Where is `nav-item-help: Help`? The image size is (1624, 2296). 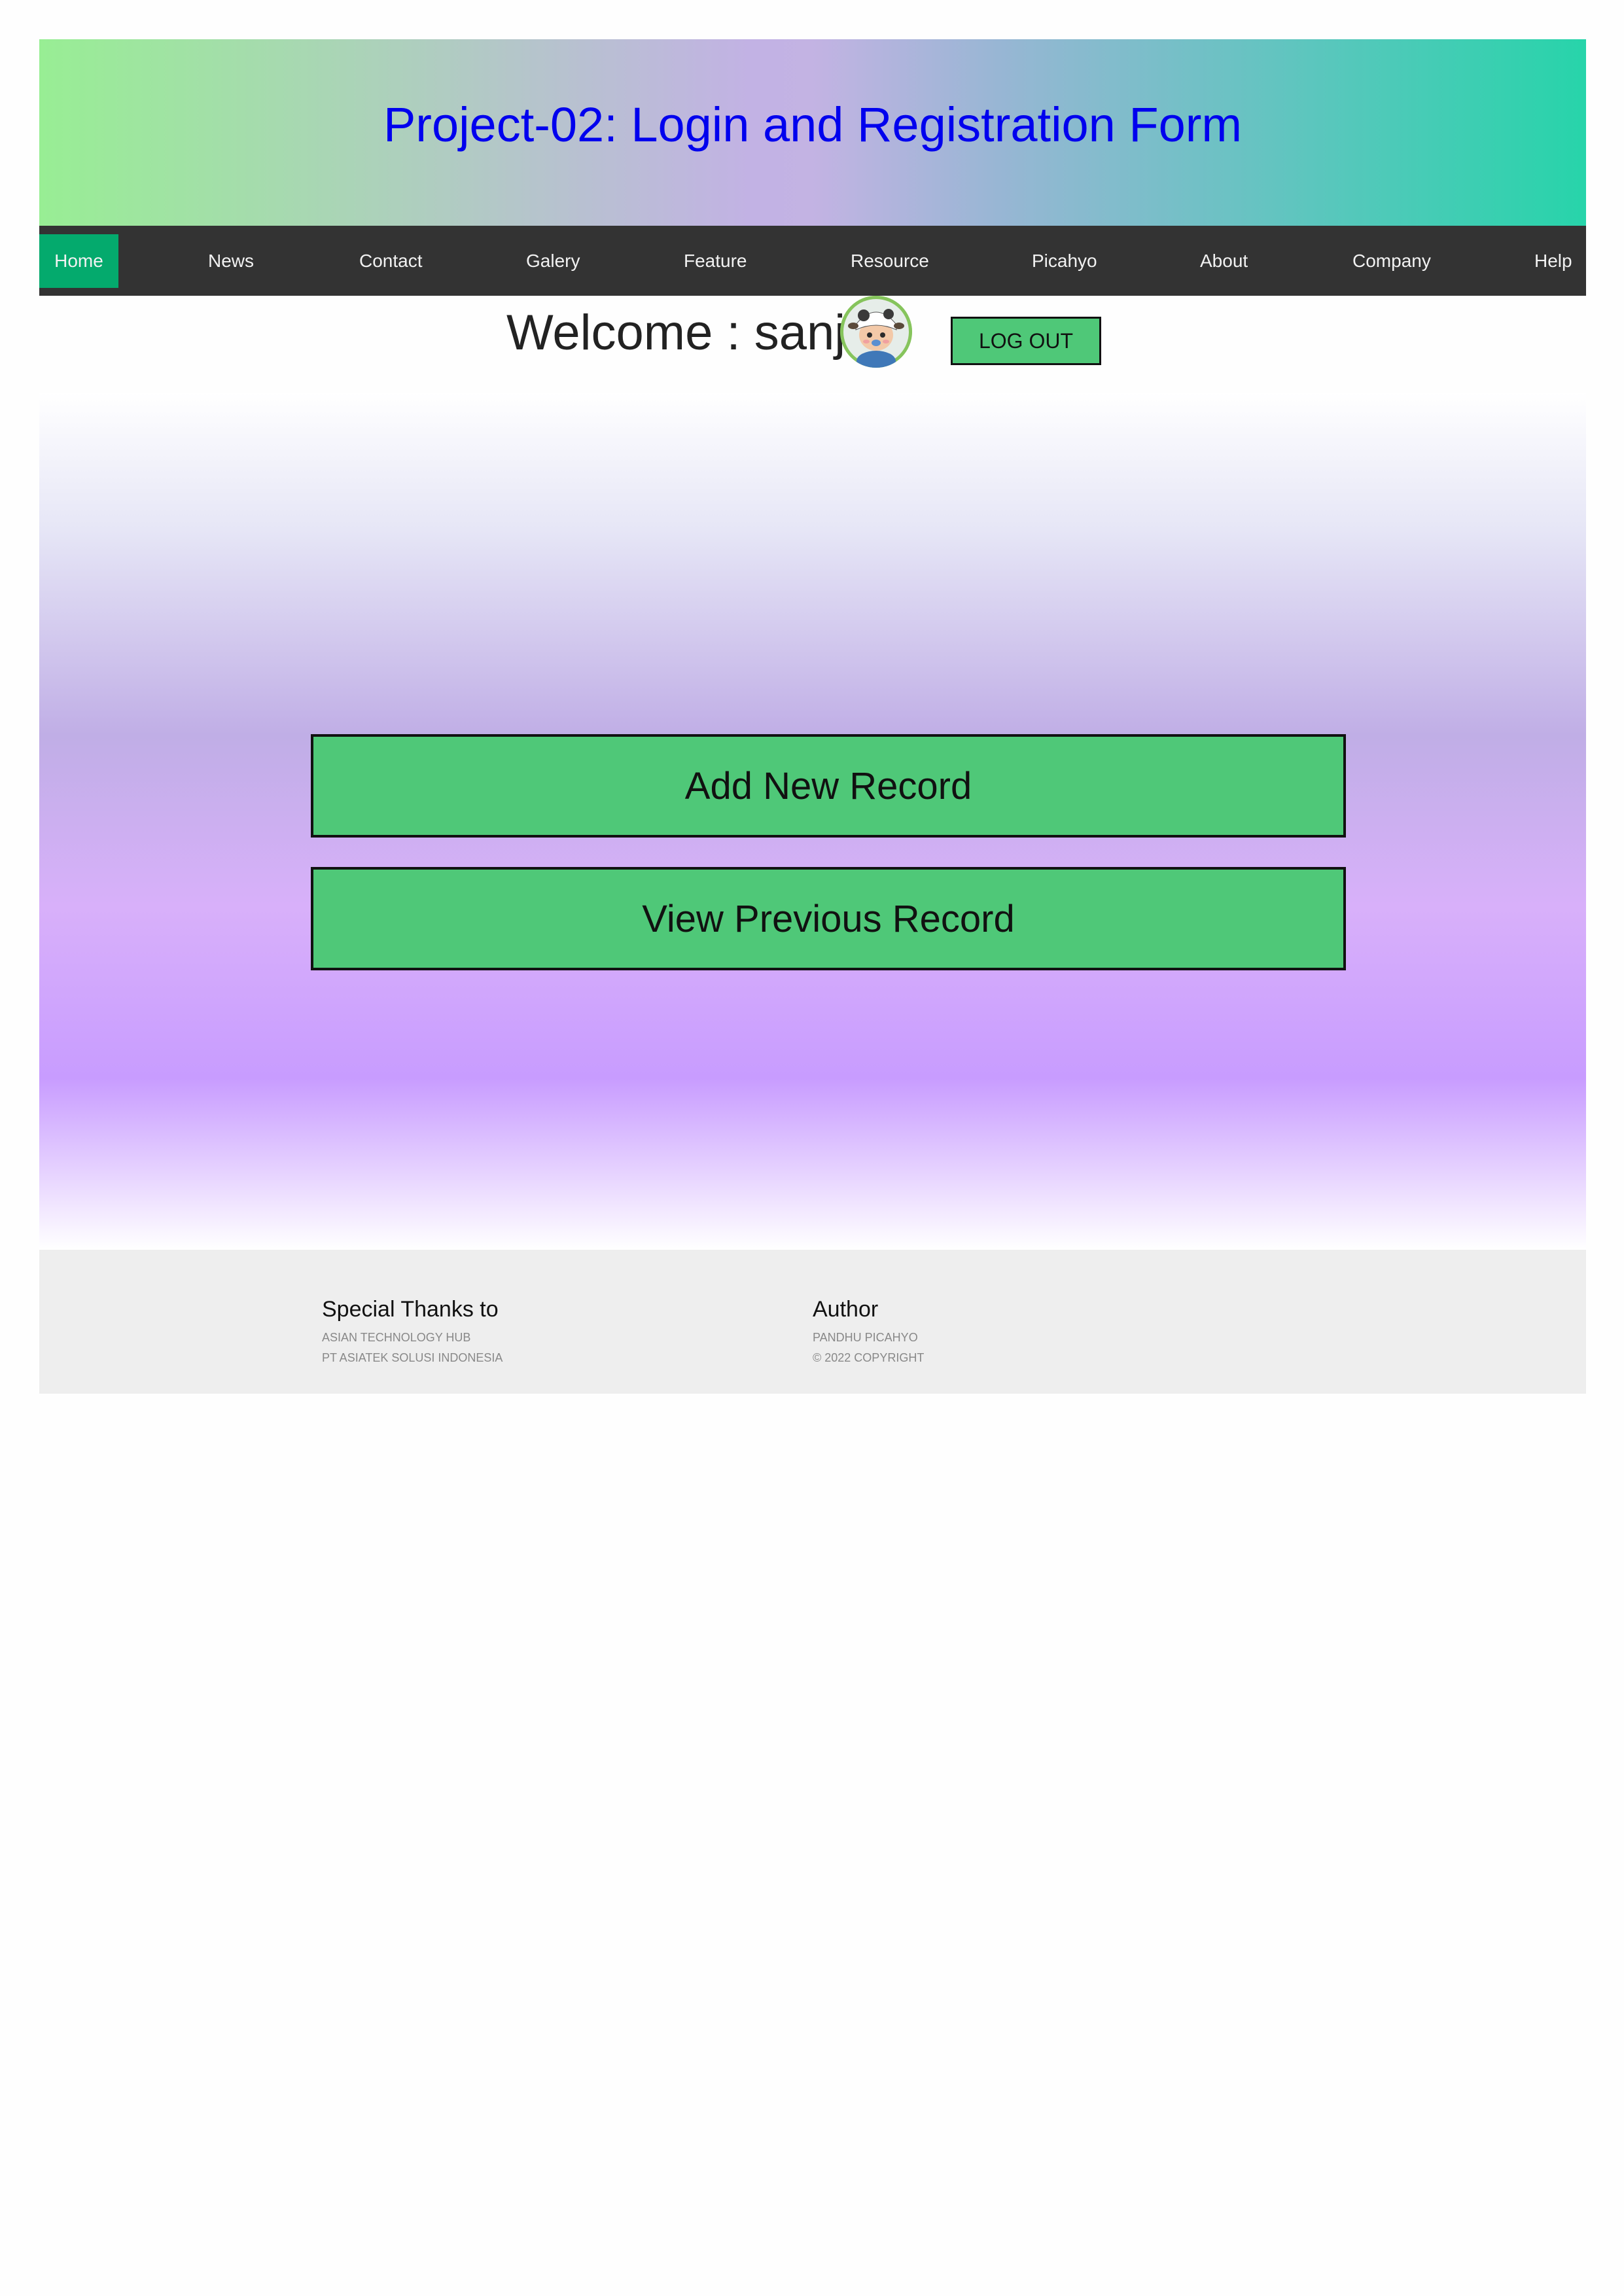
nav-item-help: Help is located at coordinates (1553, 261).